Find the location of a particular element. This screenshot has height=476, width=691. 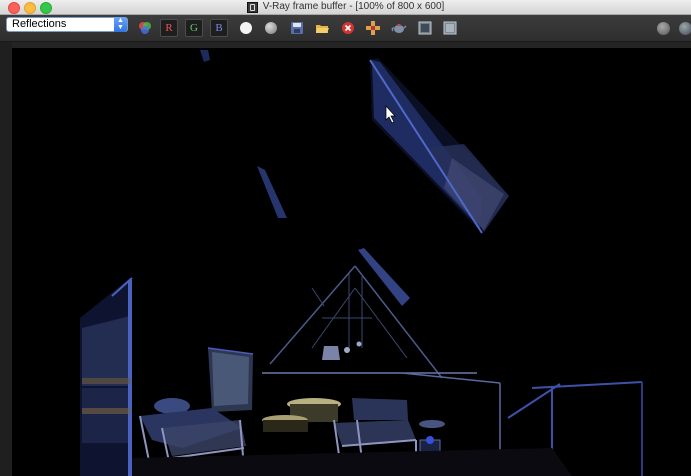

vray-app-icon is located at coordinates (252, 7).